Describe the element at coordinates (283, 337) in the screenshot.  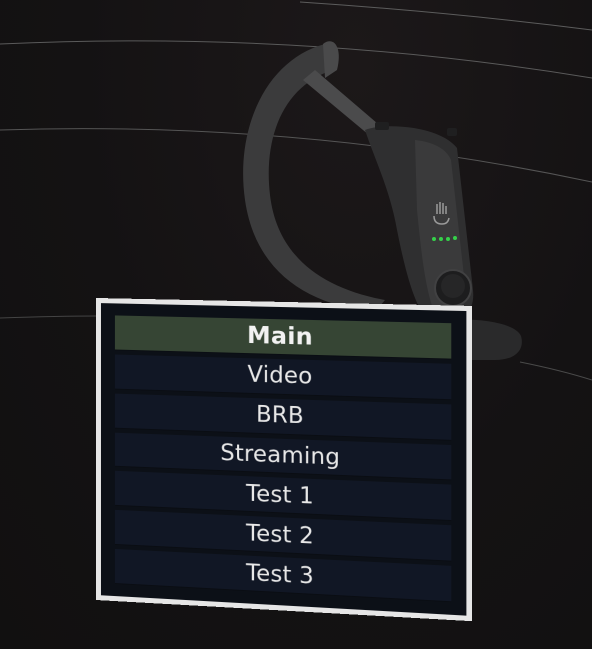
I see `menu-item-main: Main` at that location.